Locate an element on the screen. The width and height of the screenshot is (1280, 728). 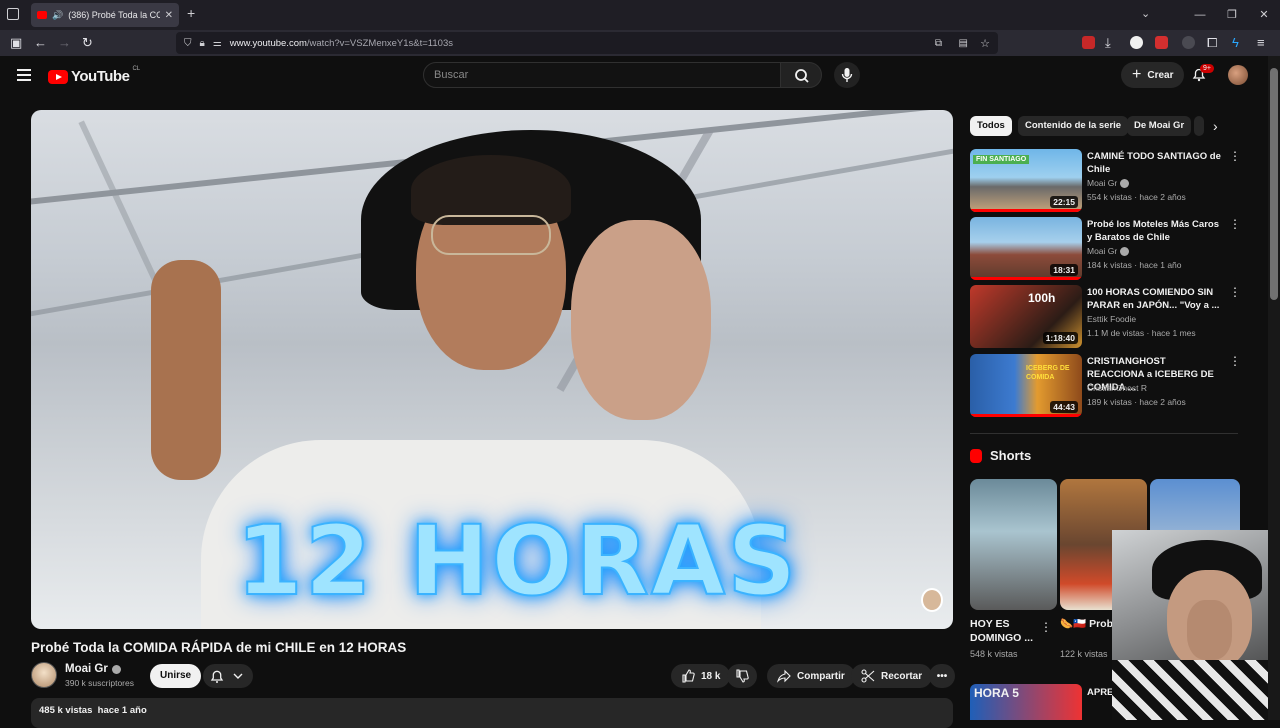
like-button: 18 k is located at coordinates (701, 676).